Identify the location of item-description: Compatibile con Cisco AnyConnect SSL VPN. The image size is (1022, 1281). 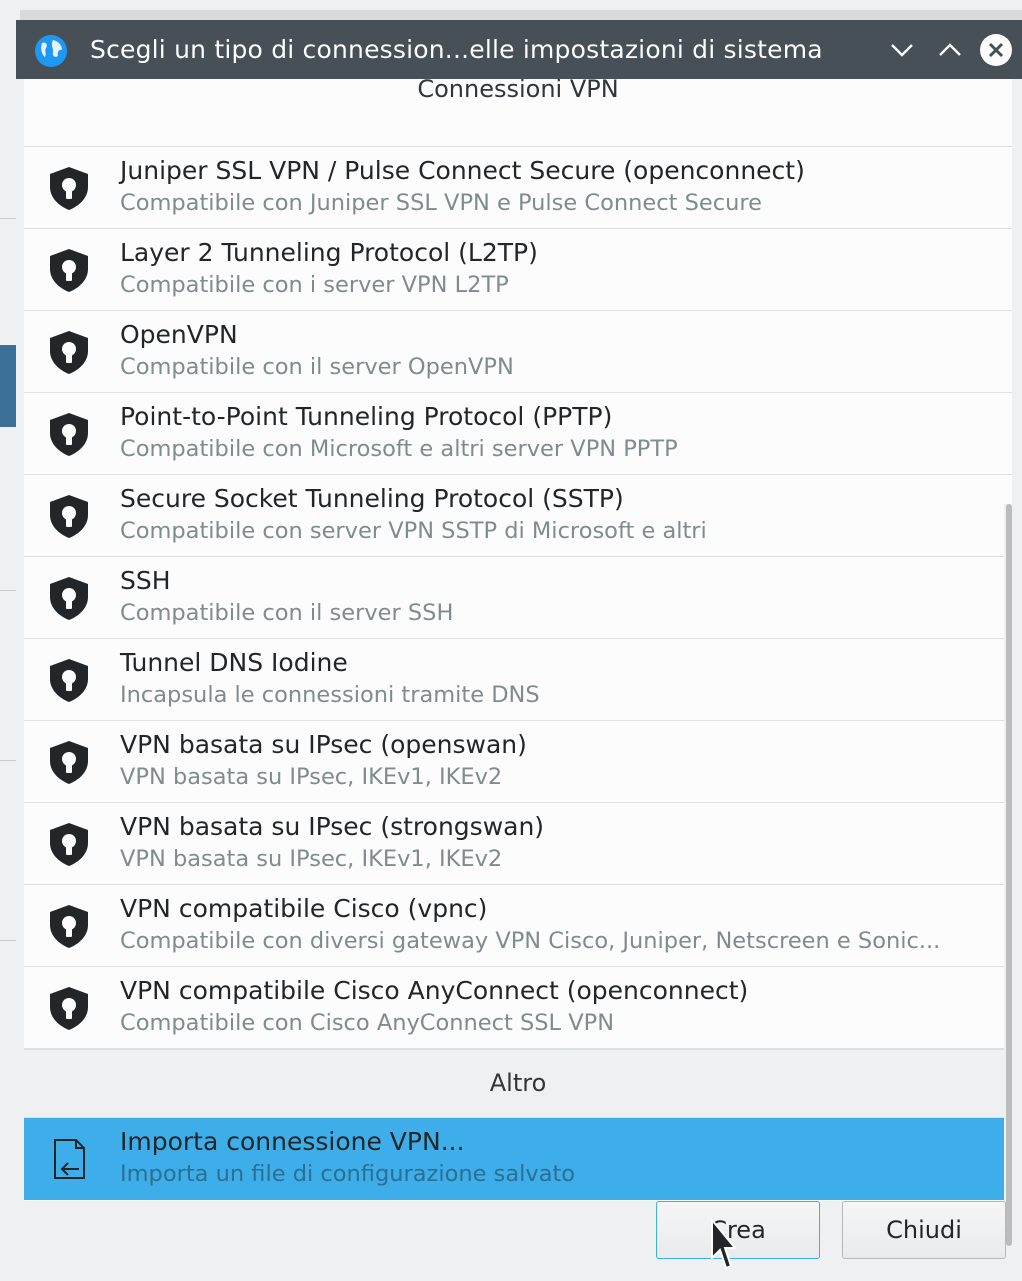
(367, 1023).